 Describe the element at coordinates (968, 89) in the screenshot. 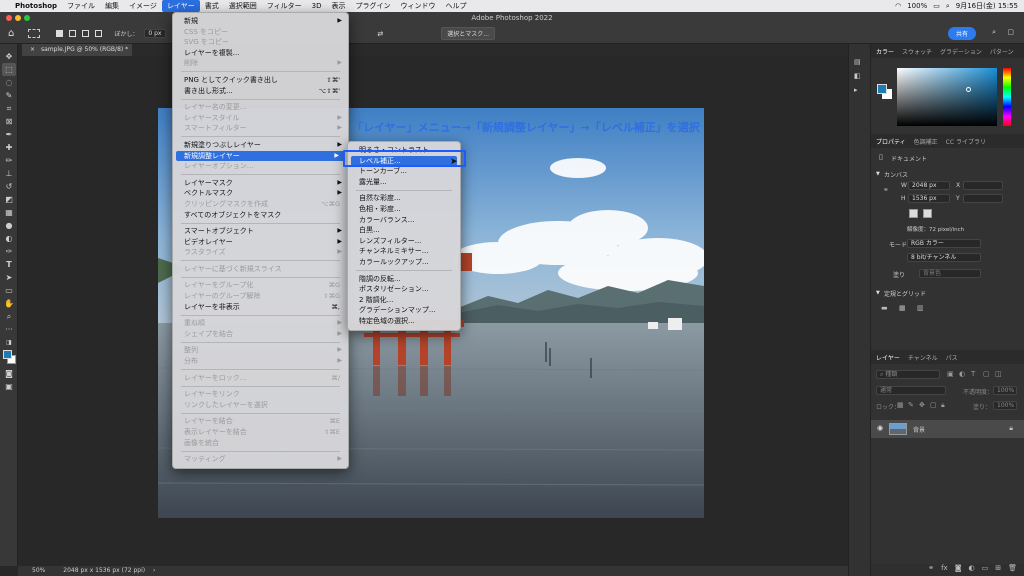

I see `color-cursor` at that location.